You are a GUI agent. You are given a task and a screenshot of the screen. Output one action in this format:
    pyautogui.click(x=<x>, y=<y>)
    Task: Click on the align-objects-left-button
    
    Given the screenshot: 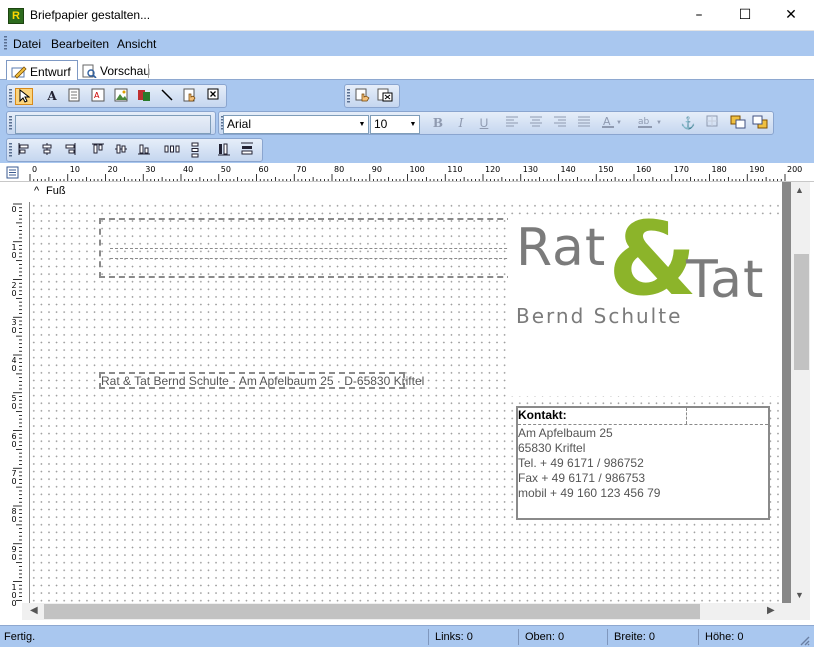 What is the action you would take?
    pyautogui.click(x=24, y=150)
    